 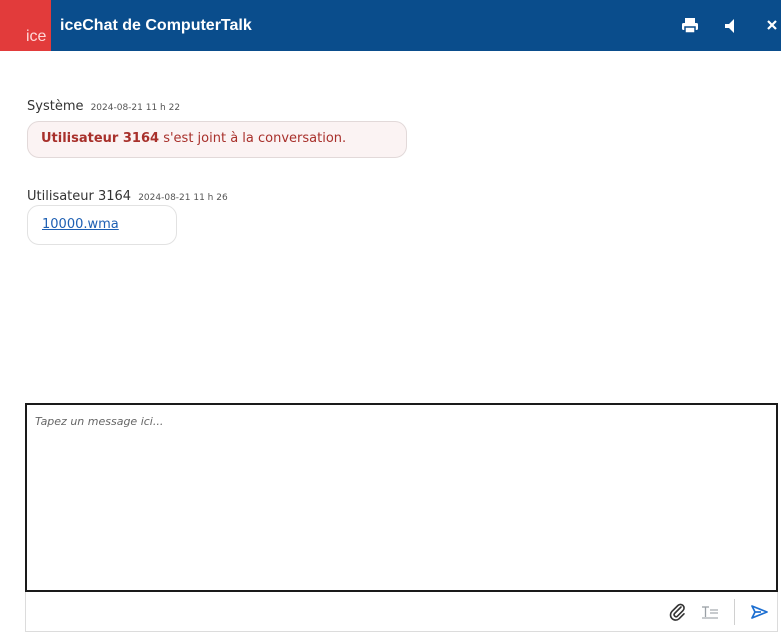 What do you see at coordinates (183, 198) in the screenshot?
I see `message-time: 2024-08-21 11 h 26` at bounding box center [183, 198].